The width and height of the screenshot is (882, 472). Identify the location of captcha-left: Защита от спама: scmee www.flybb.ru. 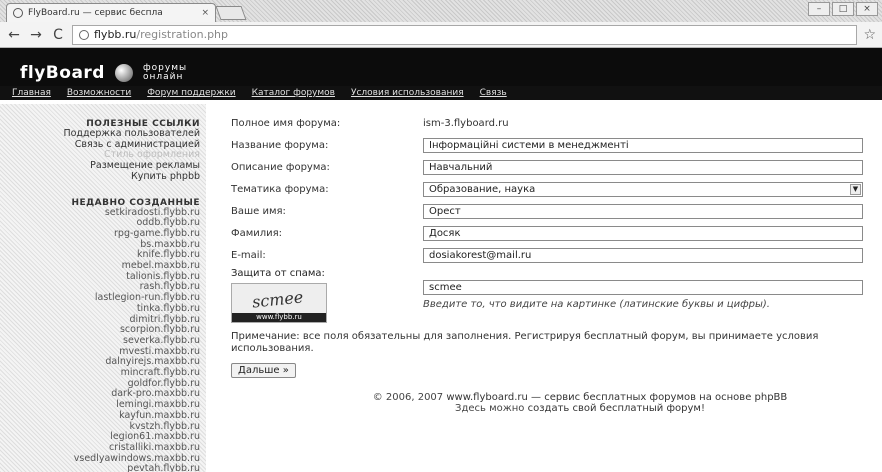
(327, 295).